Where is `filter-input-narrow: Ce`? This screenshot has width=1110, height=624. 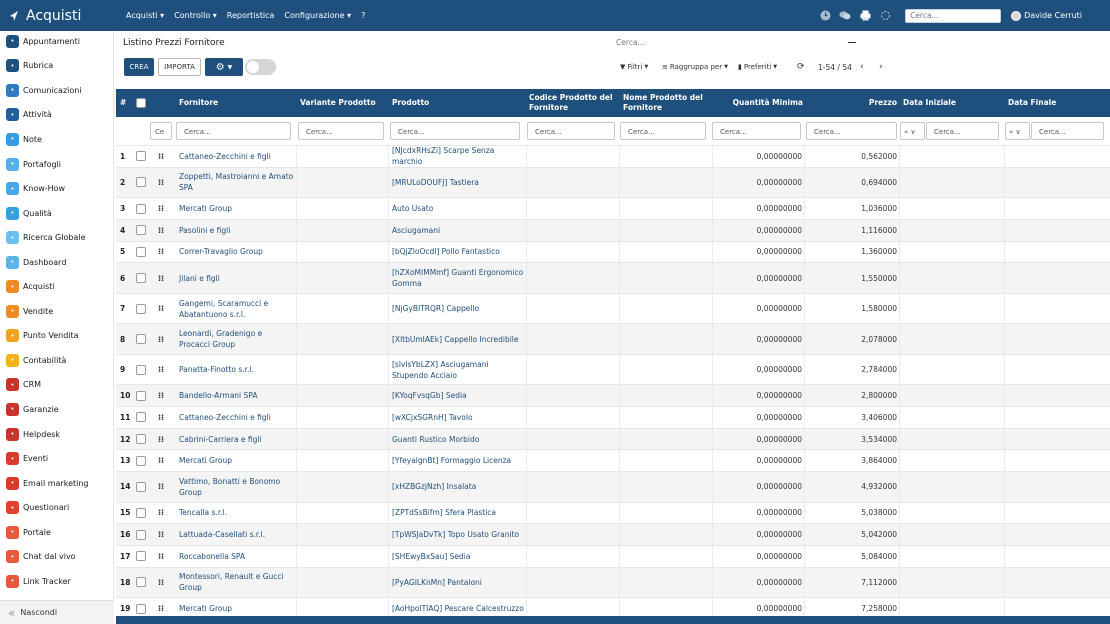 filter-input-narrow: Ce is located at coordinates (161, 131).